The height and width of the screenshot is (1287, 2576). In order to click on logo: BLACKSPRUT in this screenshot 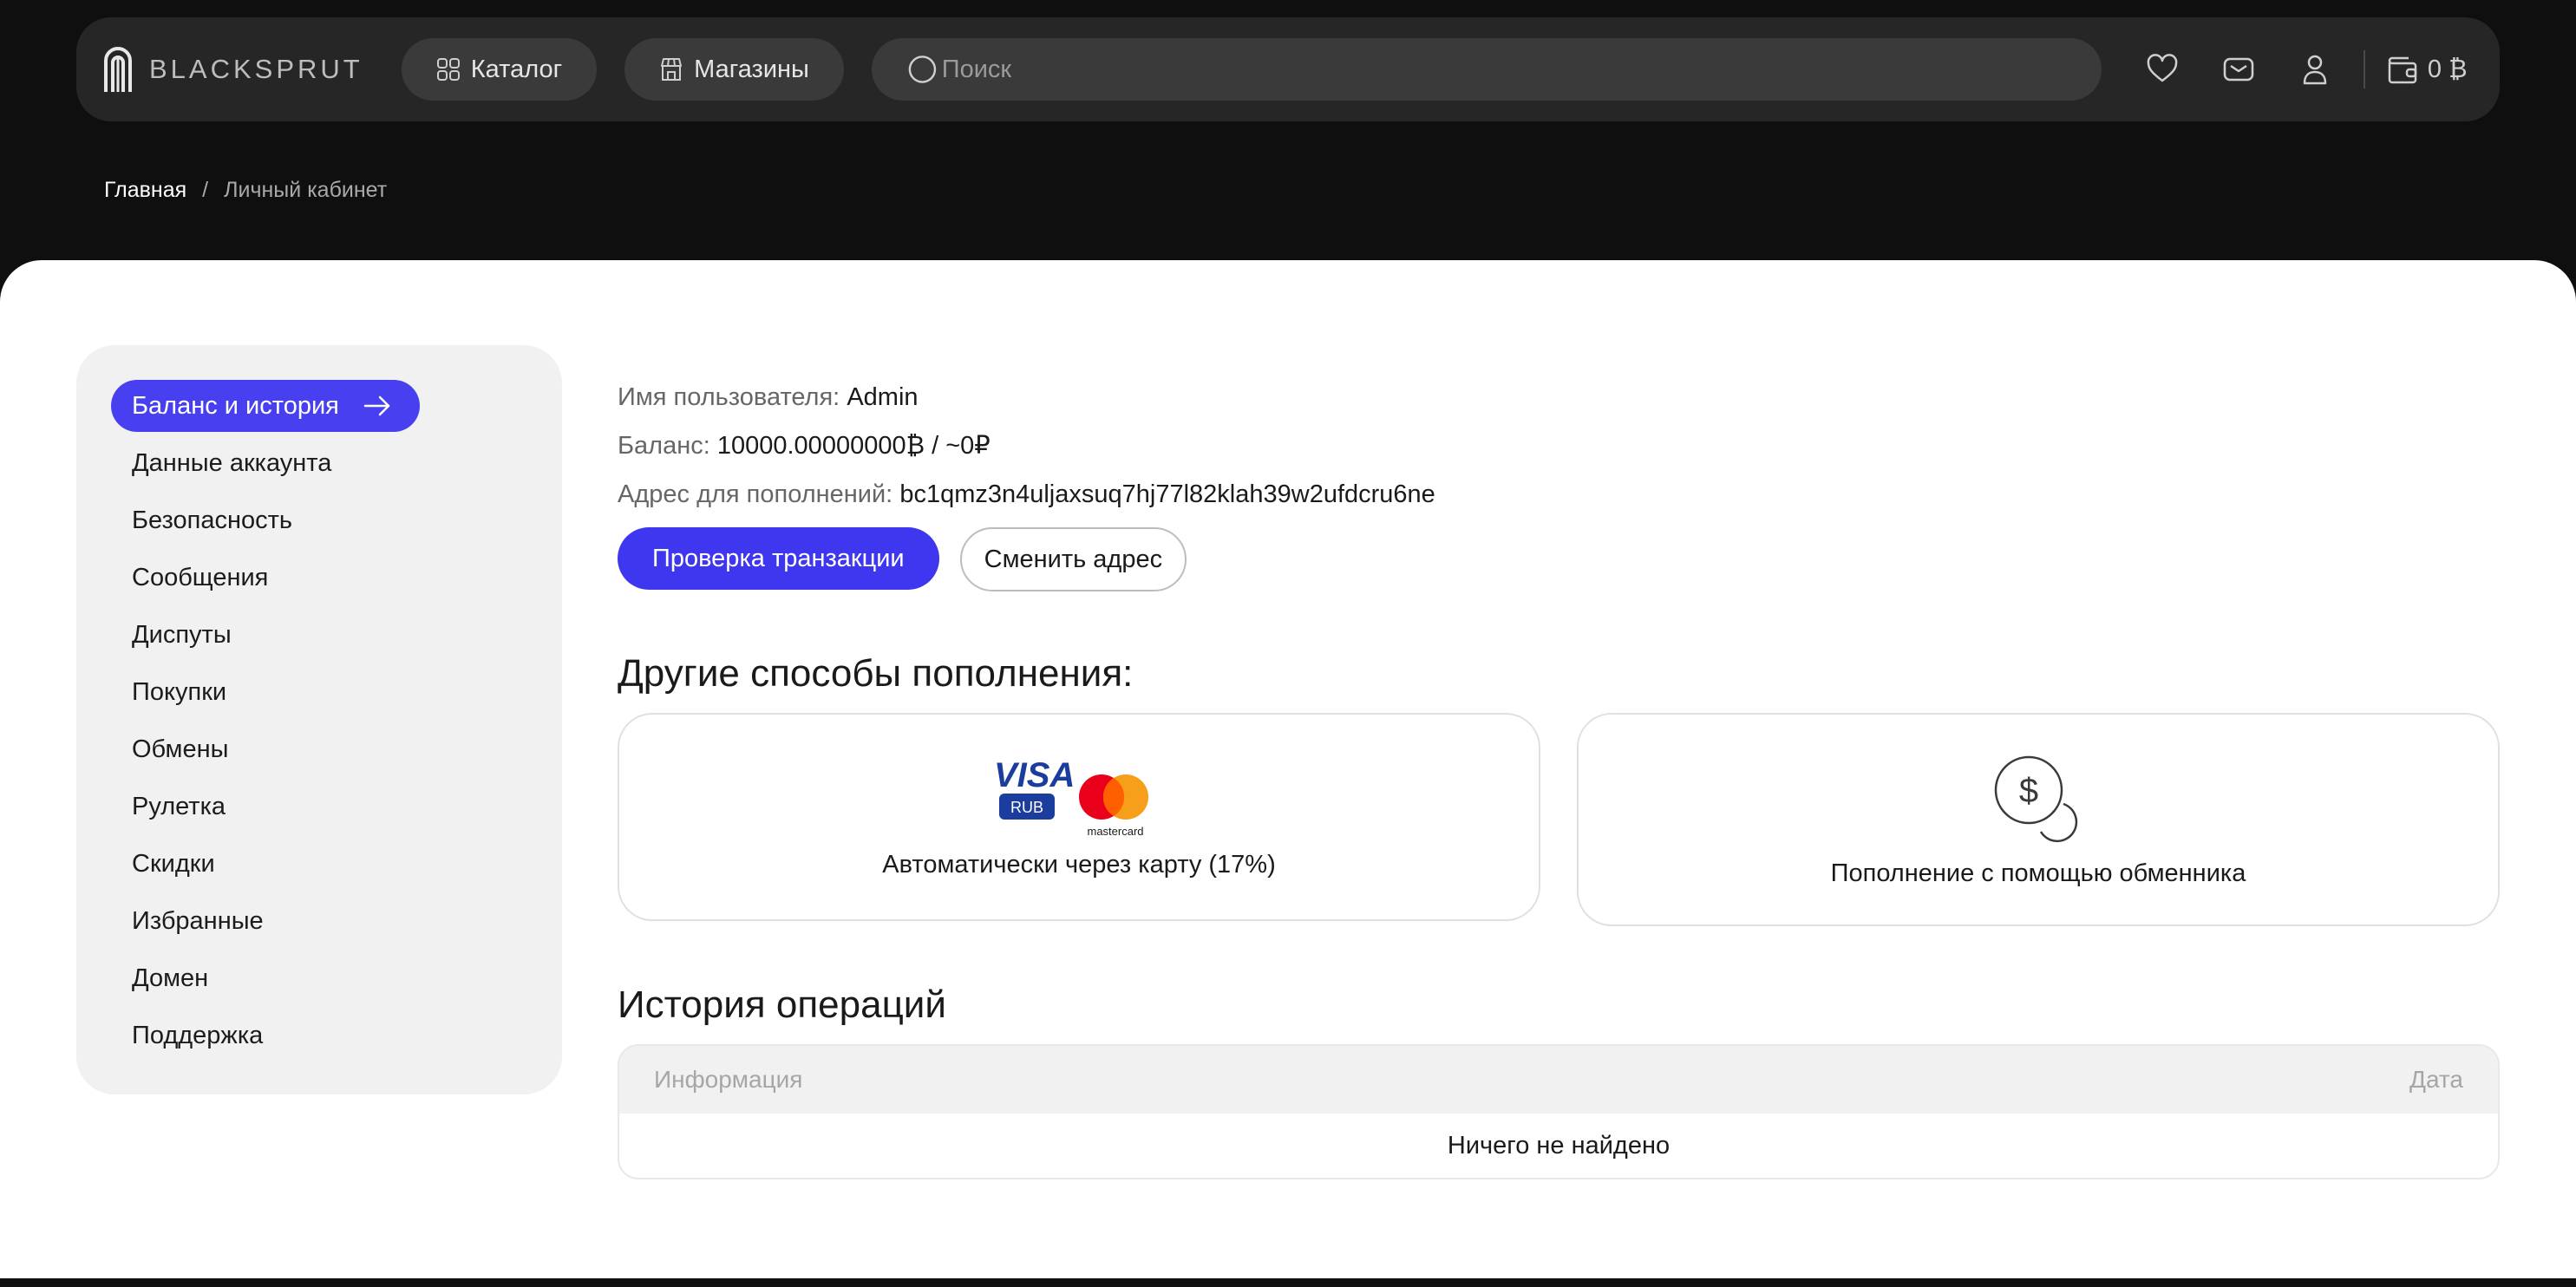, I will do `click(232, 69)`.